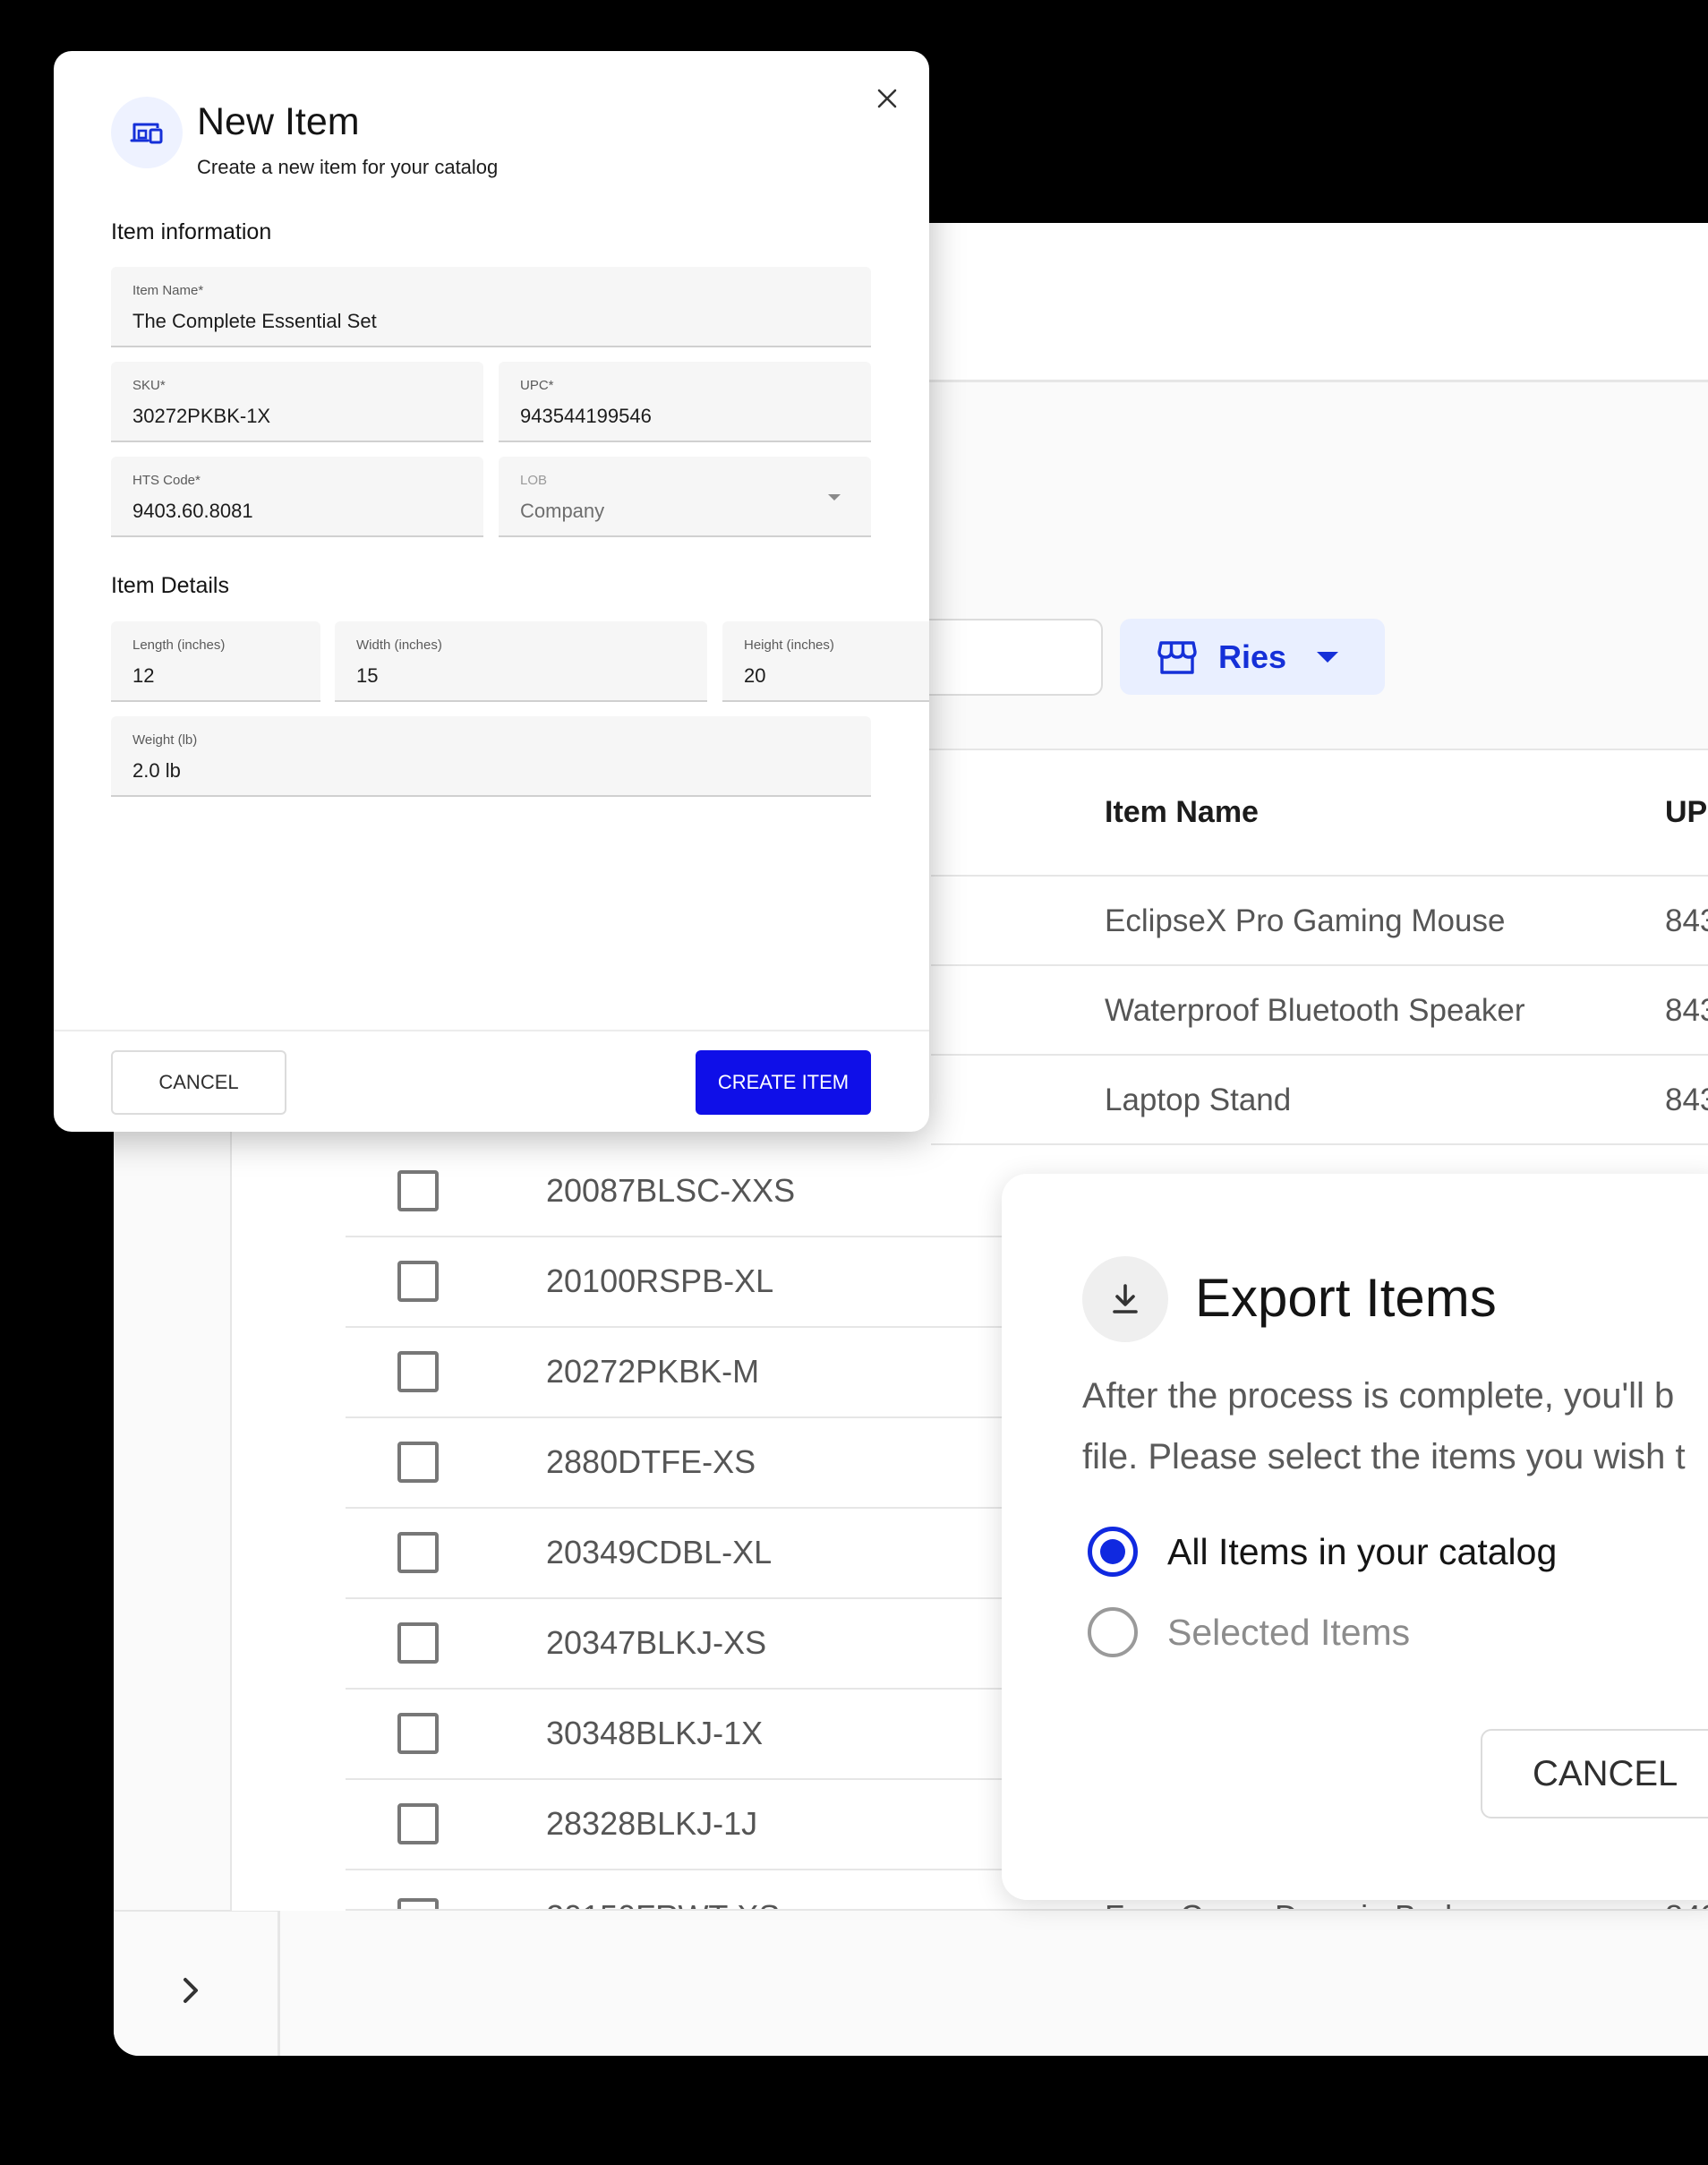  Describe the element at coordinates (192, 511) in the screenshot. I see `field-value: 9403.60.8081` at that location.